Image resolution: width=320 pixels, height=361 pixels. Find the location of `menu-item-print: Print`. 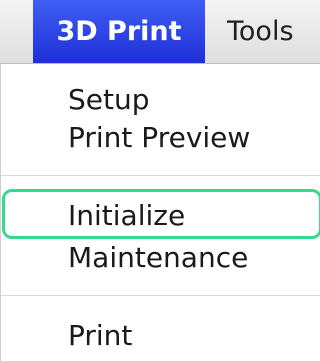

menu-item-print: Print is located at coordinates (100, 336).